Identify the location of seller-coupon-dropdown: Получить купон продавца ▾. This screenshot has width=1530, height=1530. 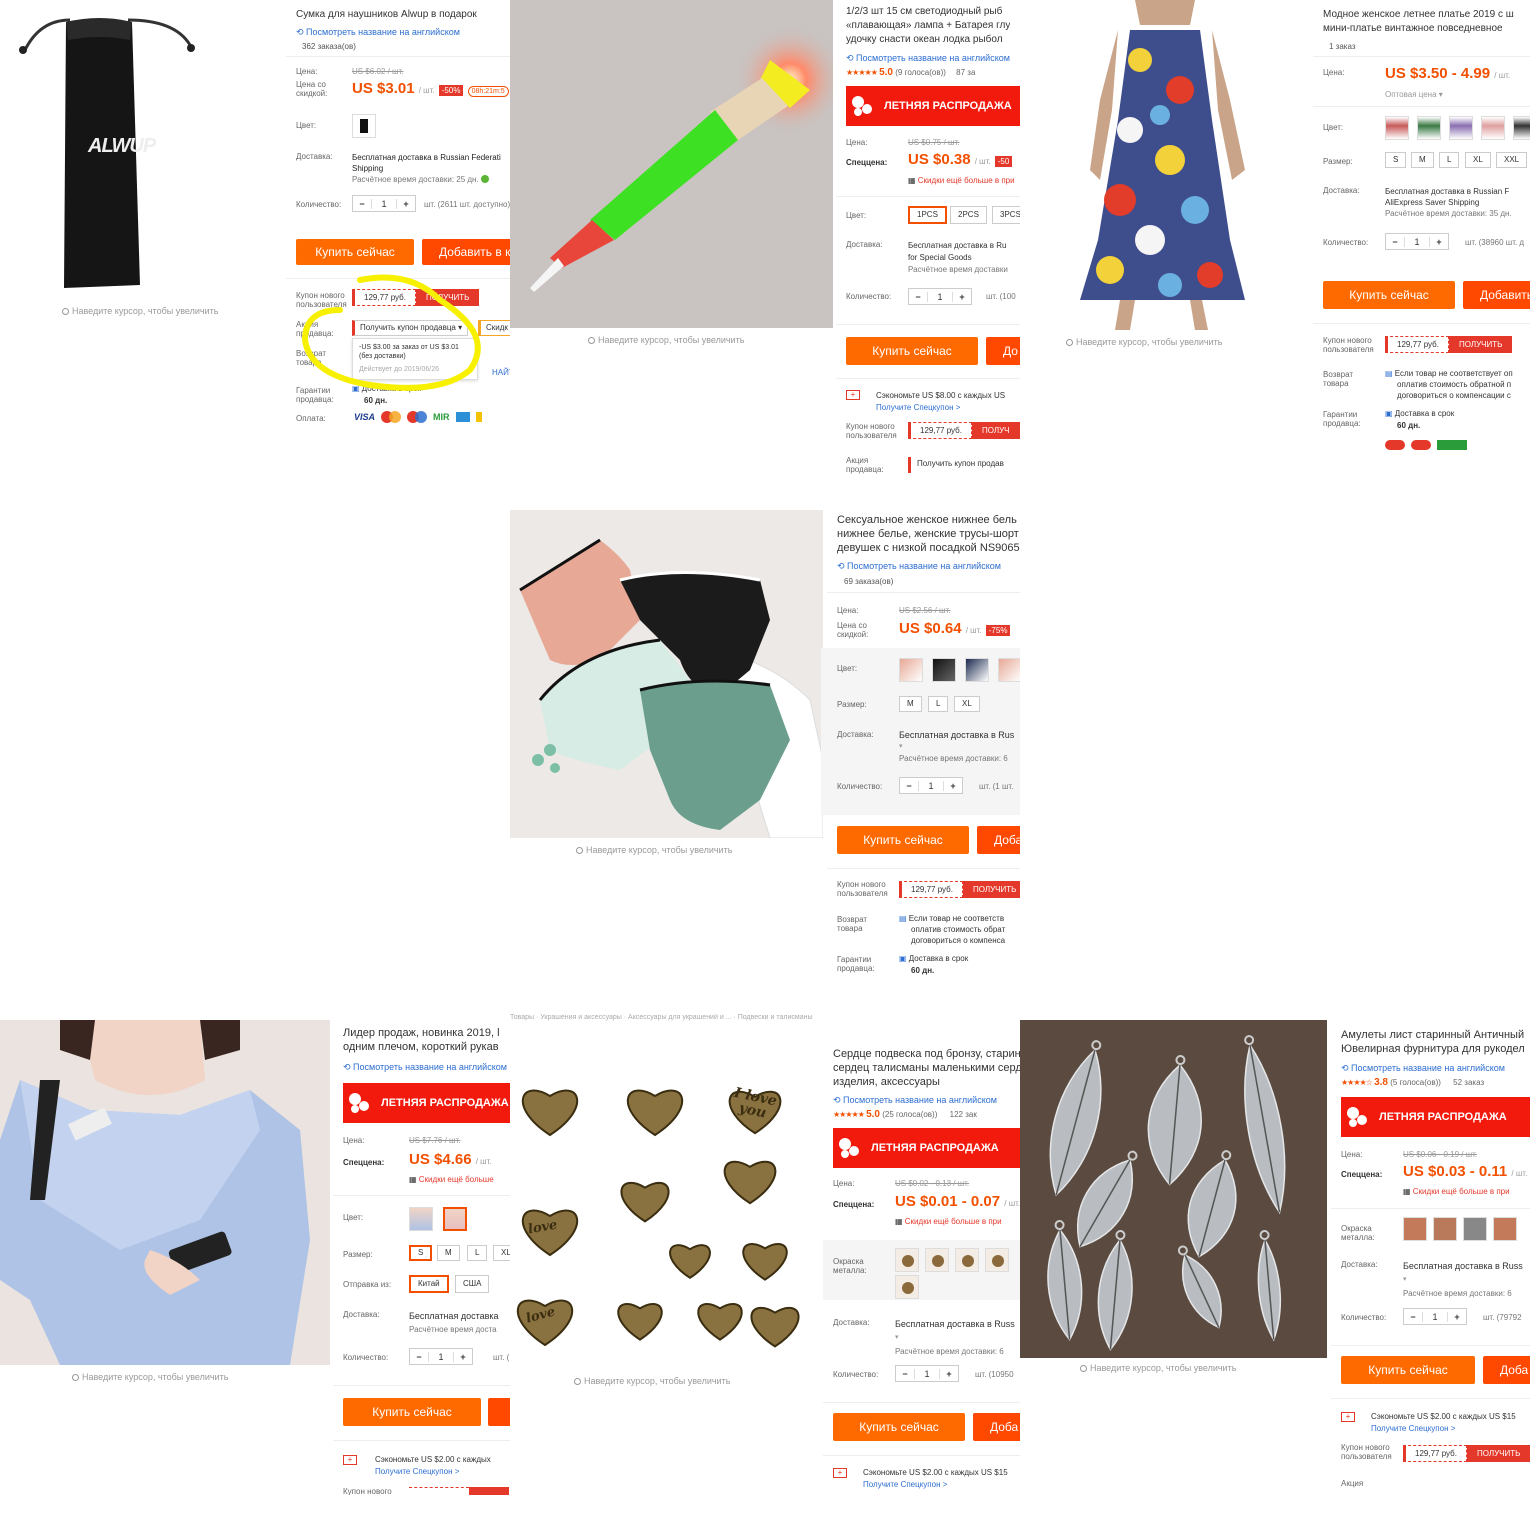
(410, 328).